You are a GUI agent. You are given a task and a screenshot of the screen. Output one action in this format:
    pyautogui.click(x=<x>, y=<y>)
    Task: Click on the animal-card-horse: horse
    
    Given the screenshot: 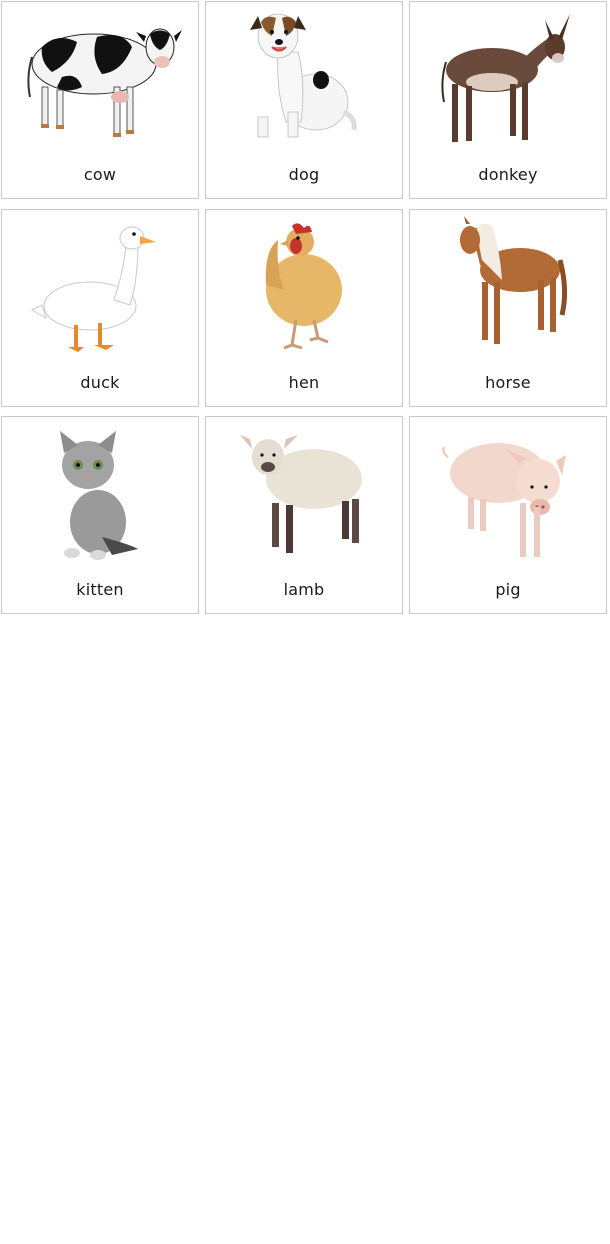 What is the action you would take?
    pyautogui.click(x=508, y=308)
    